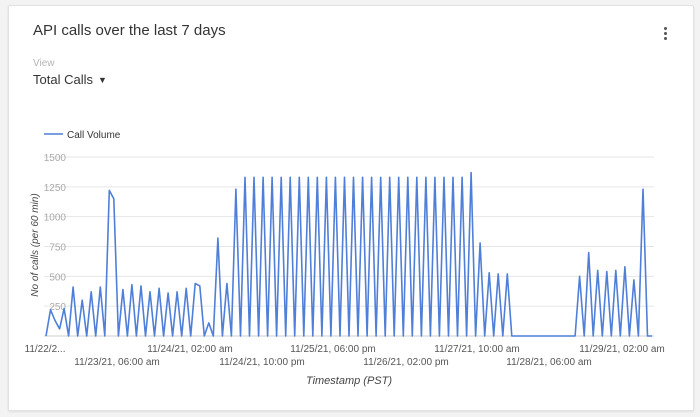  Describe the element at coordinates (548, 362) in the screenshot. I see `x-tick-label: 11/28/21, 06:00 am` at that location.